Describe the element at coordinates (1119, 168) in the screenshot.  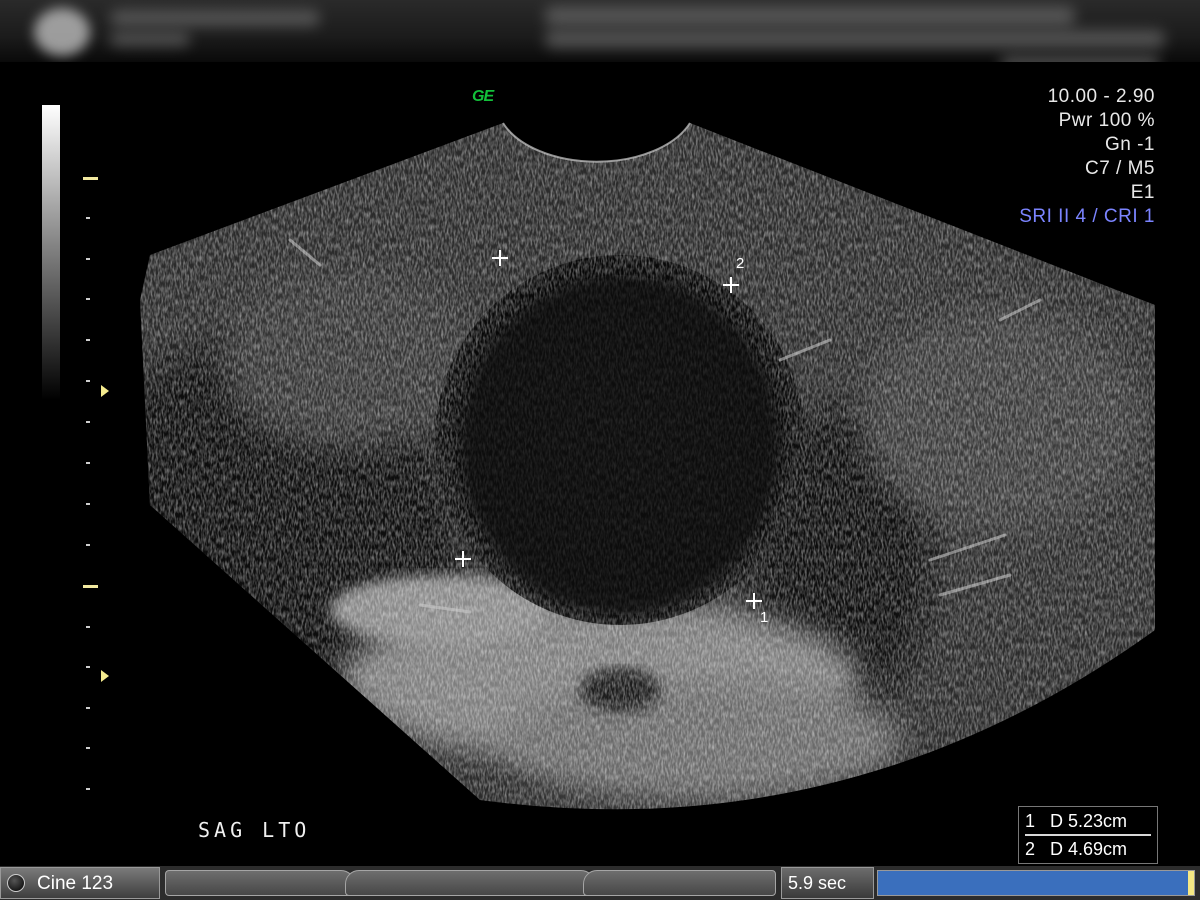
I see `map-param: C7 / M5` at that location.